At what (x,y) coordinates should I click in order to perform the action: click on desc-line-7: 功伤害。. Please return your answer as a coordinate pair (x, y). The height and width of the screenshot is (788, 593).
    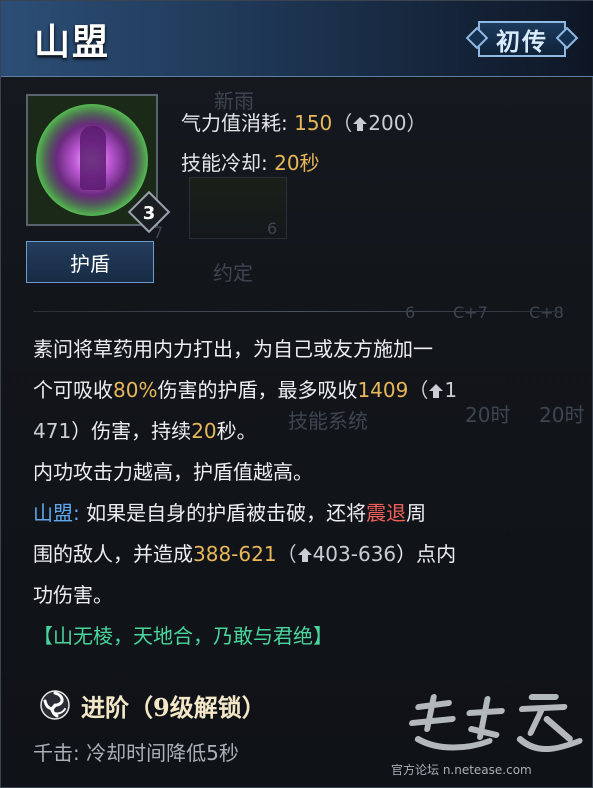
    Looking at the image, I should click on (303, 595).